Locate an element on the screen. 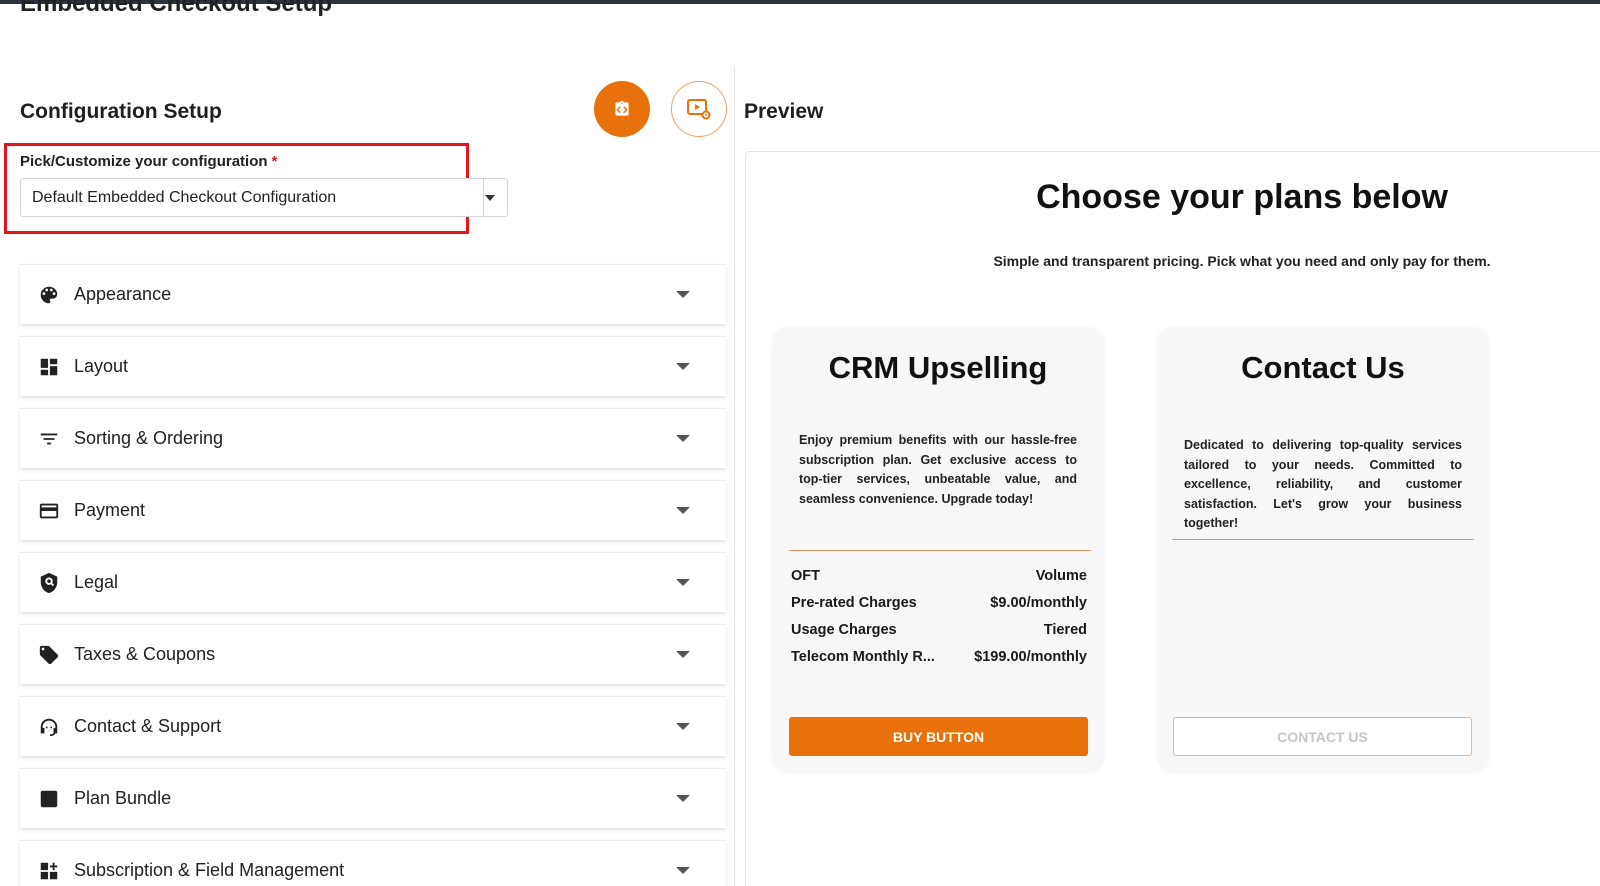 This screenshot has width=1600, height=886. accordion-plan-bundle: Plan Bundle is located at coordinates (373, 798).